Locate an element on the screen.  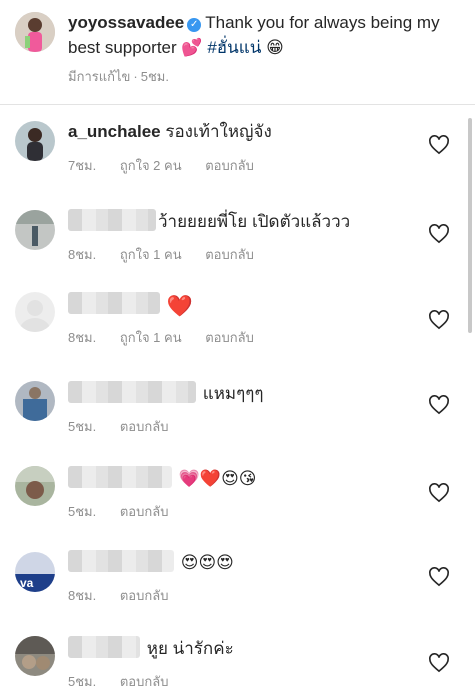
comment-text: แหมๆๆๆ is located at coordinates (166, 393).